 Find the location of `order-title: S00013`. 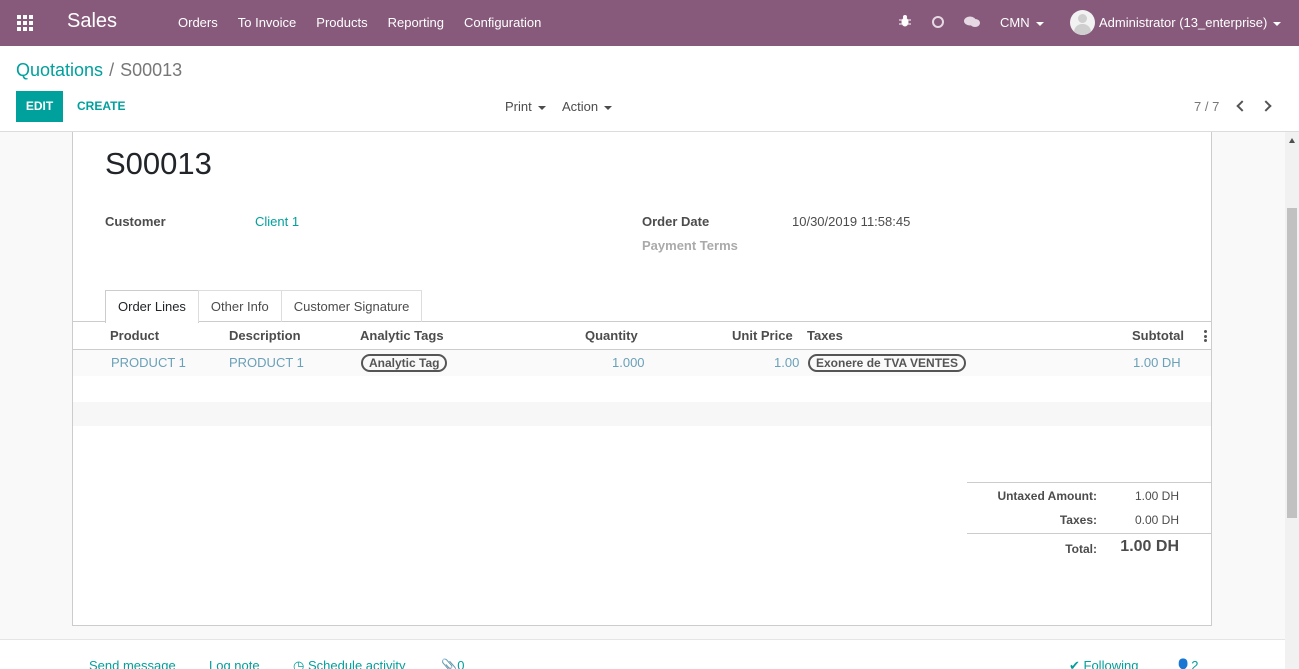

order-title: S00013 is located at coordinates (158, 163).